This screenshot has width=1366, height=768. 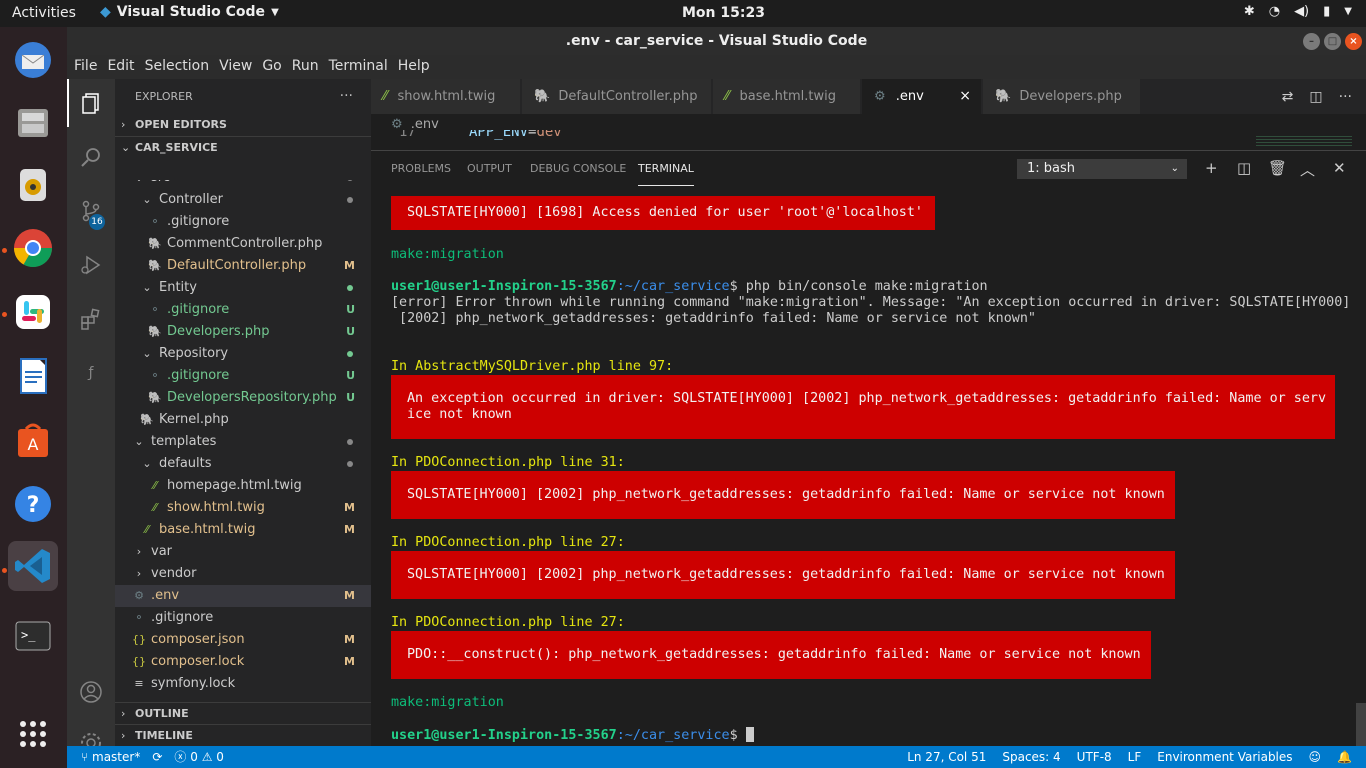 What do you see at coordinates (446, 96) in the screenshot?
I see `tab-show-html-twig: ⁄⁄ show.html.twig` at bounding box center [446, 96].